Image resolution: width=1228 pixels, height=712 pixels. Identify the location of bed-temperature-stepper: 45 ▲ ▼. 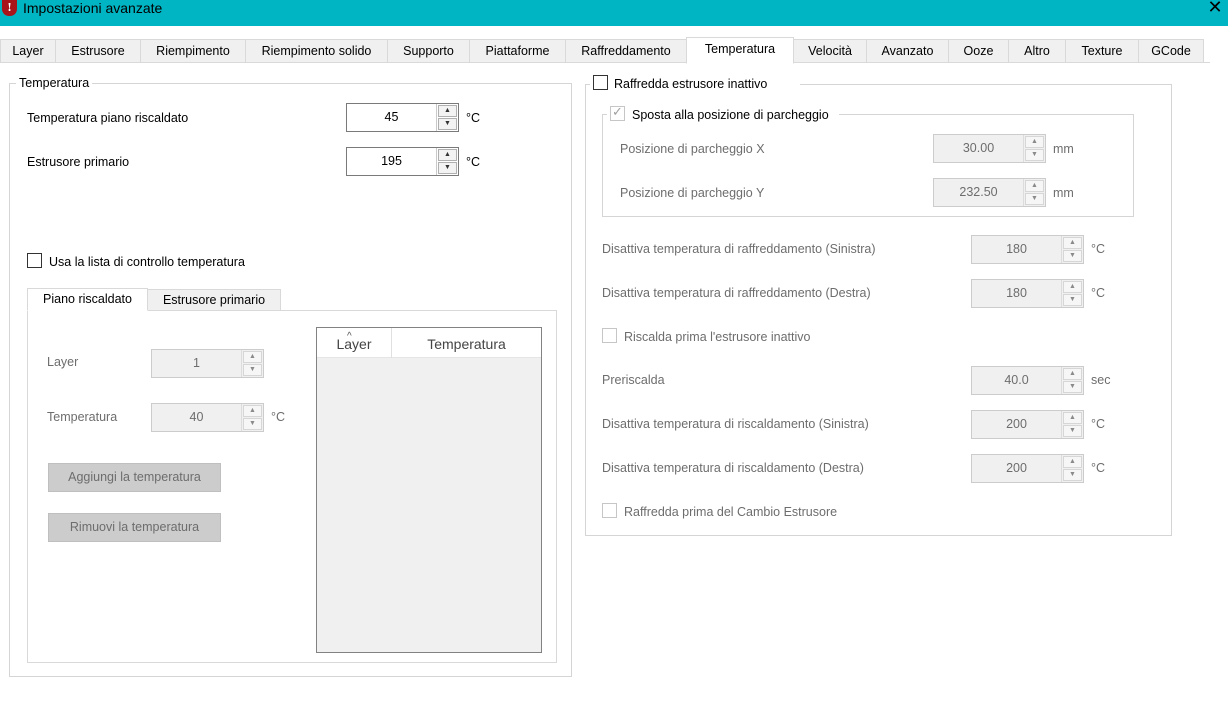
(402, 117).